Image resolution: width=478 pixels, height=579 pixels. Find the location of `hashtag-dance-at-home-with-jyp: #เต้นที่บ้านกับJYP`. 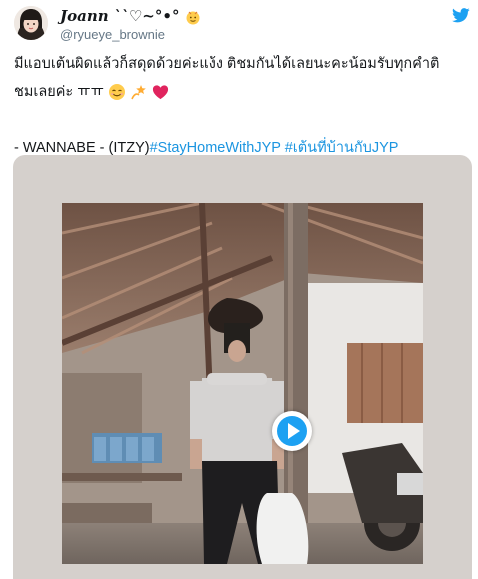

hashtag-dance-at-home-with-jyp: #เต้นที่บ้านกับJYP is located at coordinates (342, 148).